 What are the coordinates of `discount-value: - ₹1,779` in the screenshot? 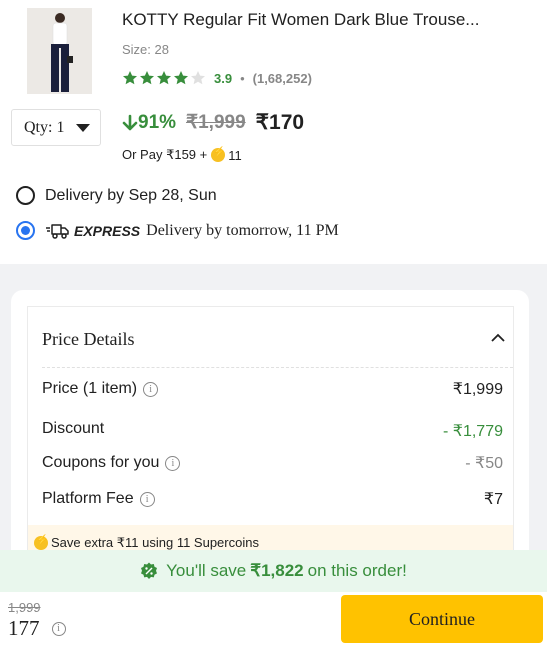 It's located at (473, 431).